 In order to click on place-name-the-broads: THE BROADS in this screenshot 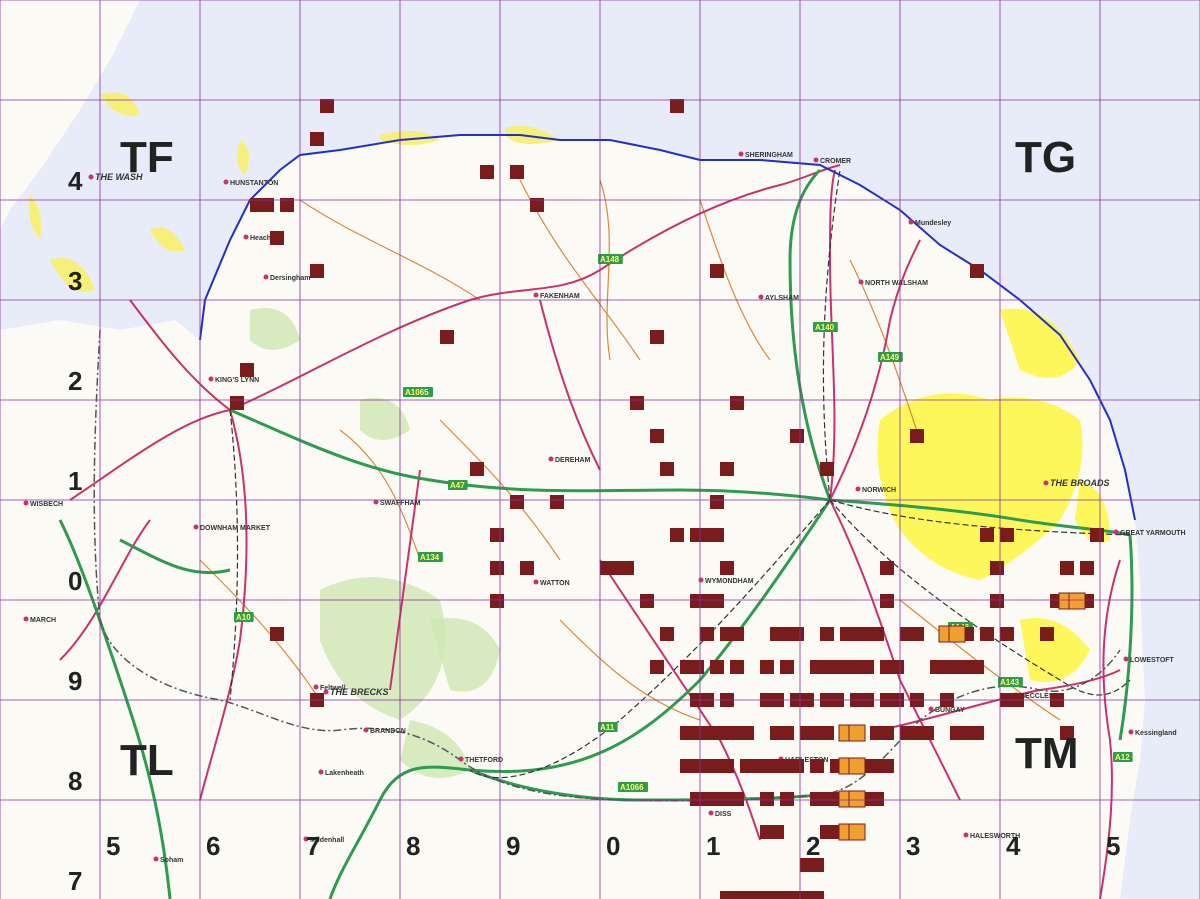, I will do `click(1080, 483)`.